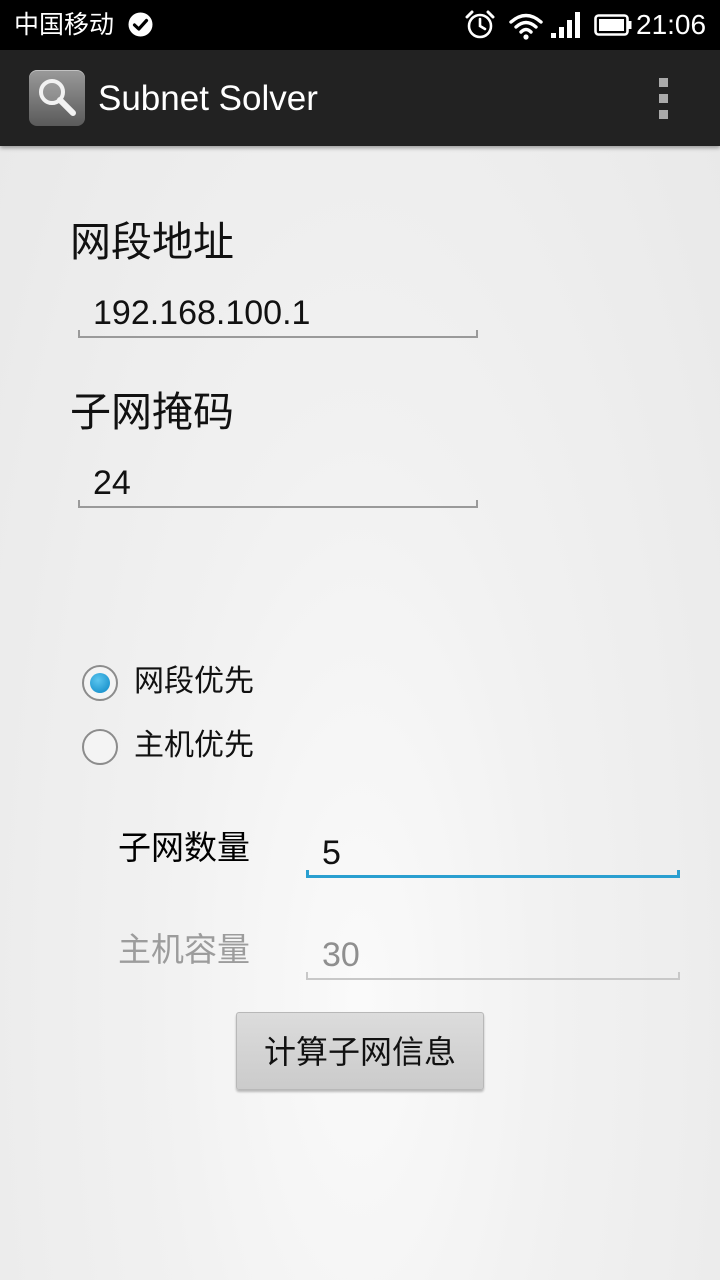 This screenshot has width=720, height=1280. I want to click on subnet-mask-label: 子网掩码, so click(152, 412).